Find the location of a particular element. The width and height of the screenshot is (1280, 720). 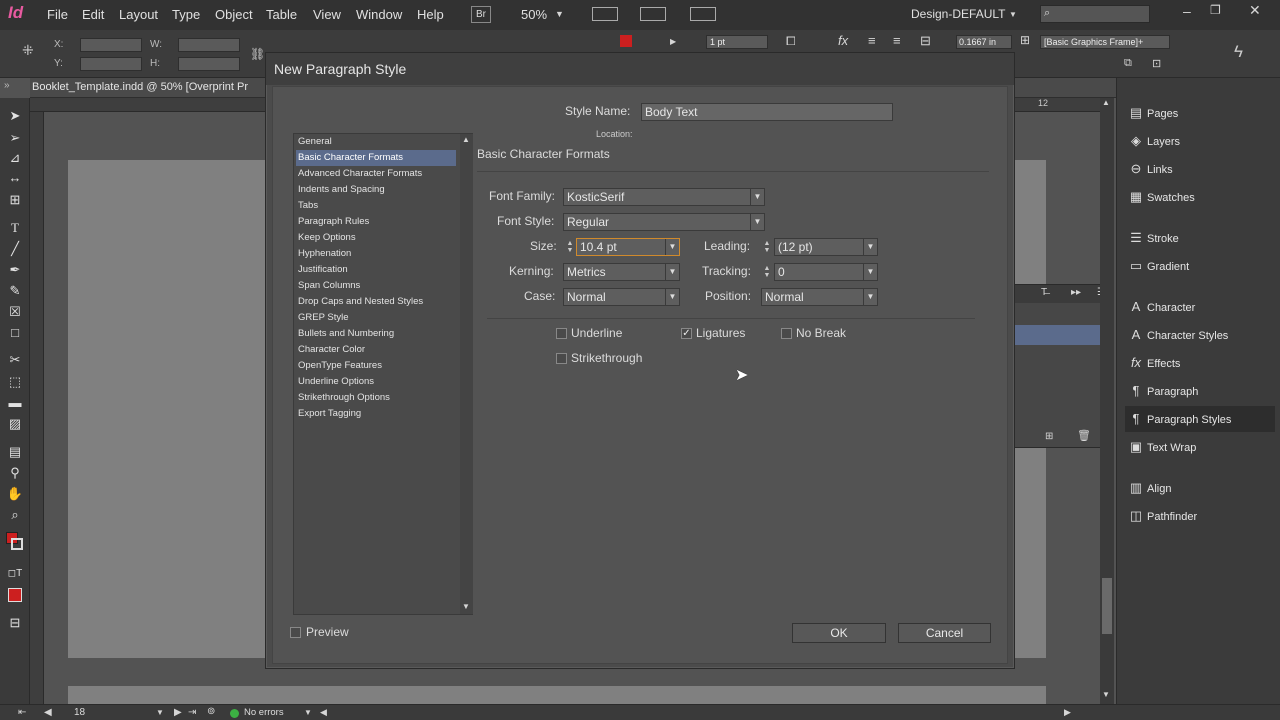

panel-links: ⊖ Links is located at coordinates (1200, 169).